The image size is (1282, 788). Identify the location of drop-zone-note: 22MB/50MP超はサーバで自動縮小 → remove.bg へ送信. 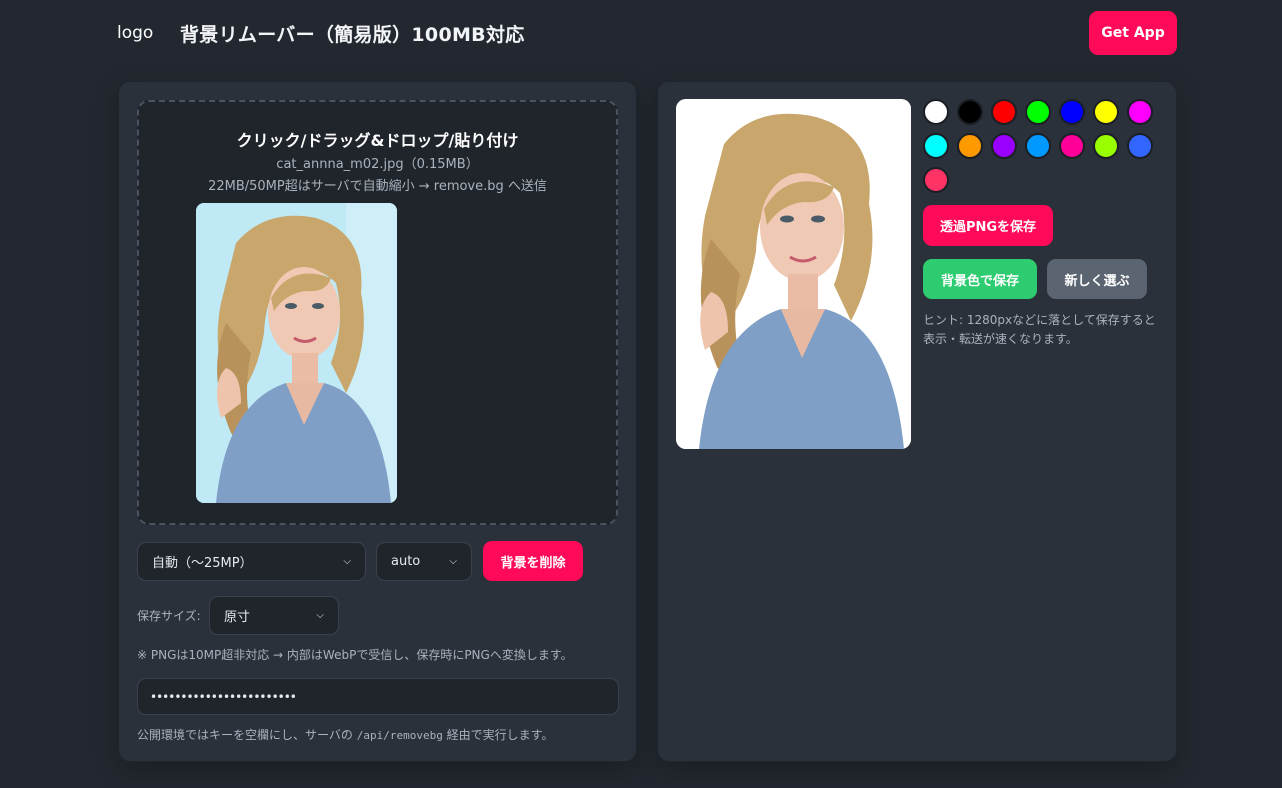
(377, 186).